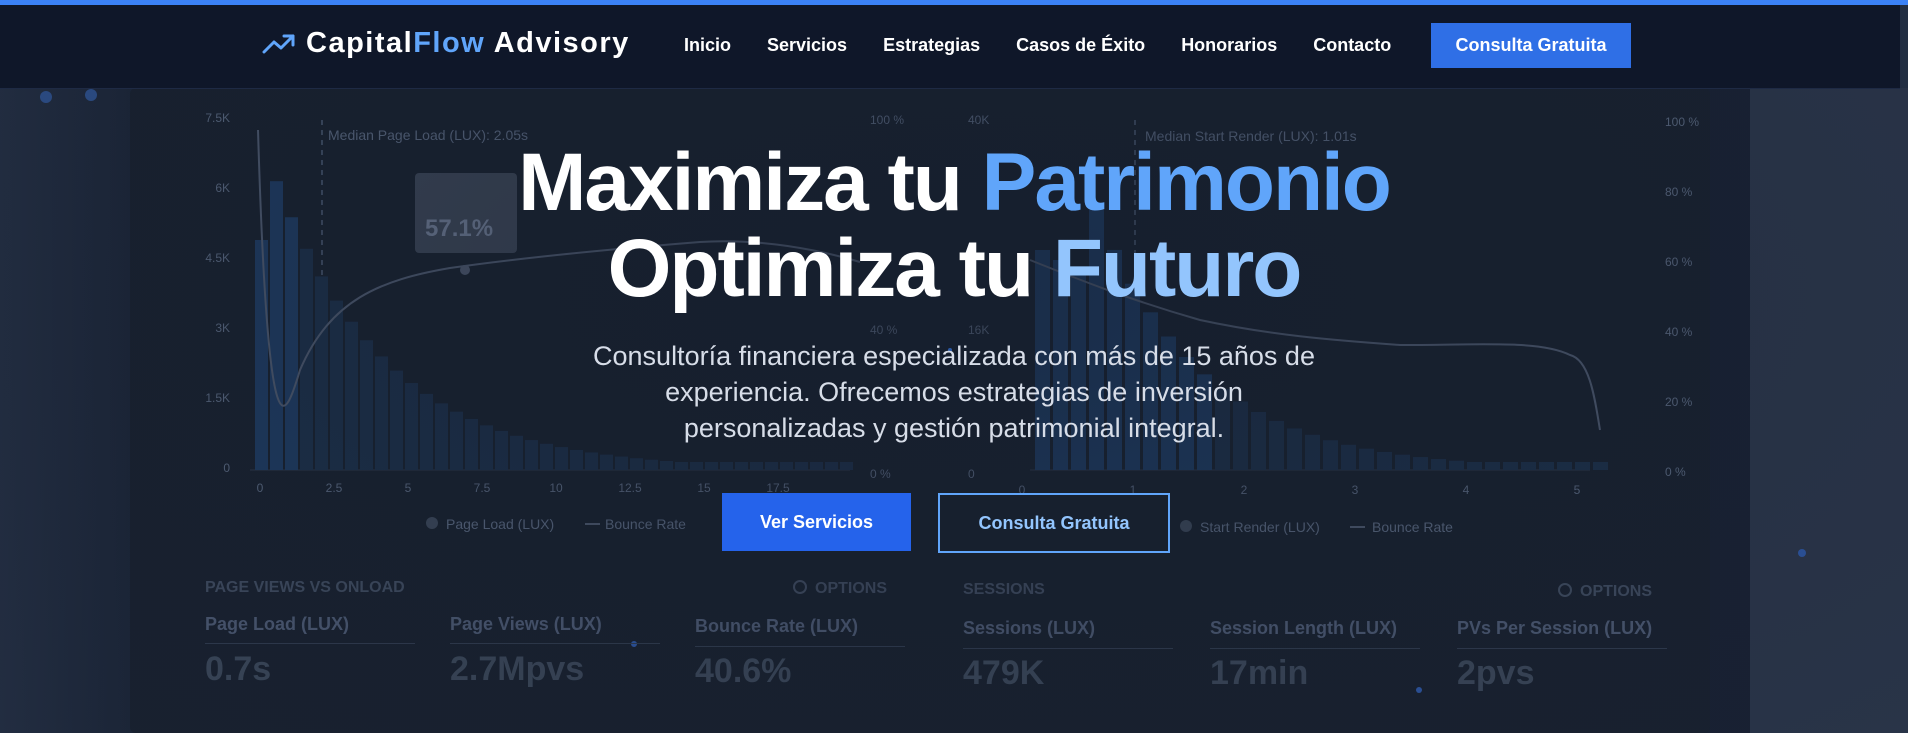  Describe the element at coordinates (482, 488) in the screenshot. I see `background-tick-label: 7.5` at that location.